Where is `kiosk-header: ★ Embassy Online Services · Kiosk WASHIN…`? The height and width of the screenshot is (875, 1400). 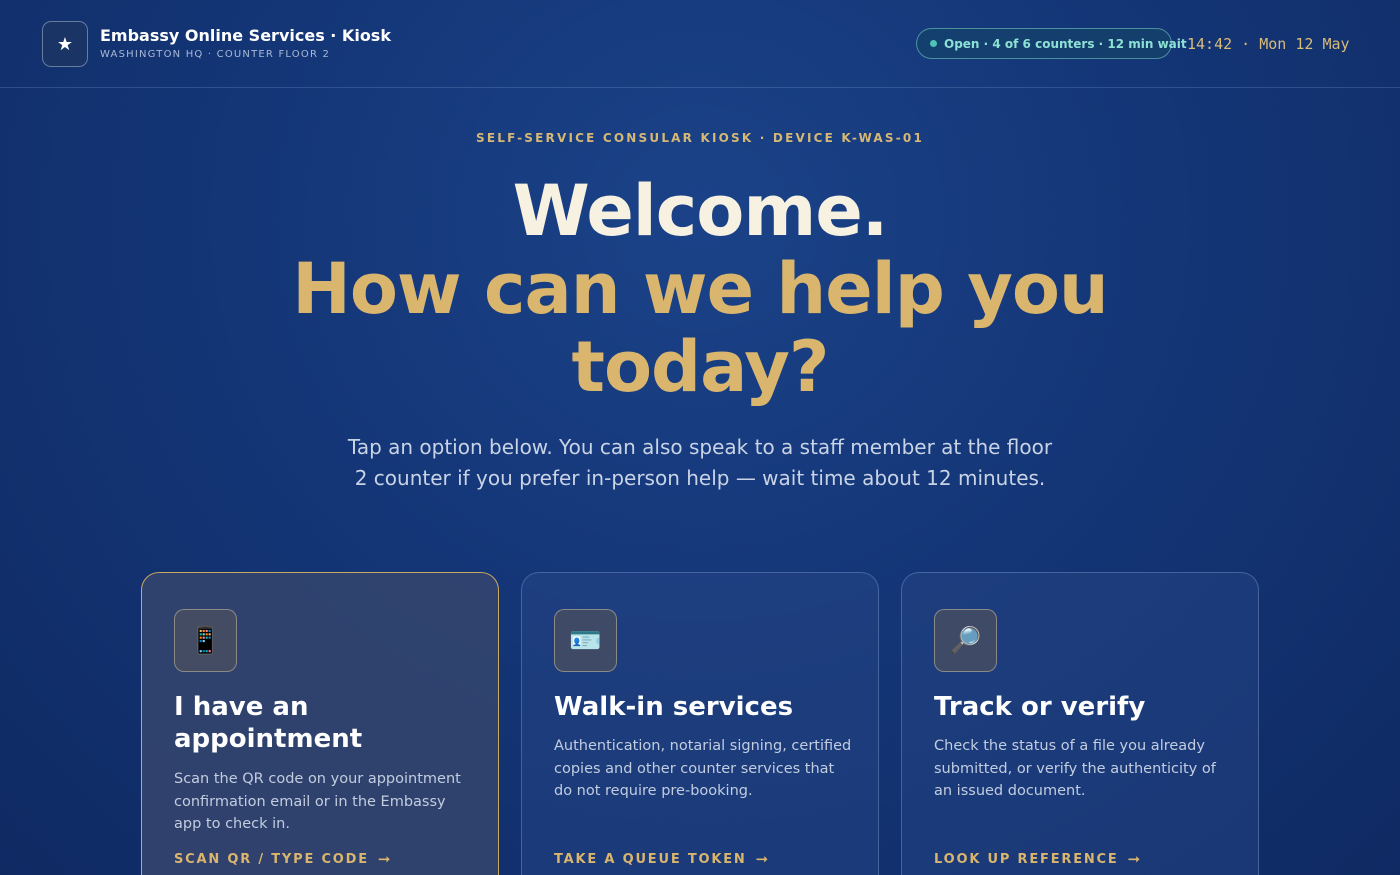 kiosk-header: ★ Embassy Online Services · Kiosk WASHIN… is located at coordinates (700, 44).